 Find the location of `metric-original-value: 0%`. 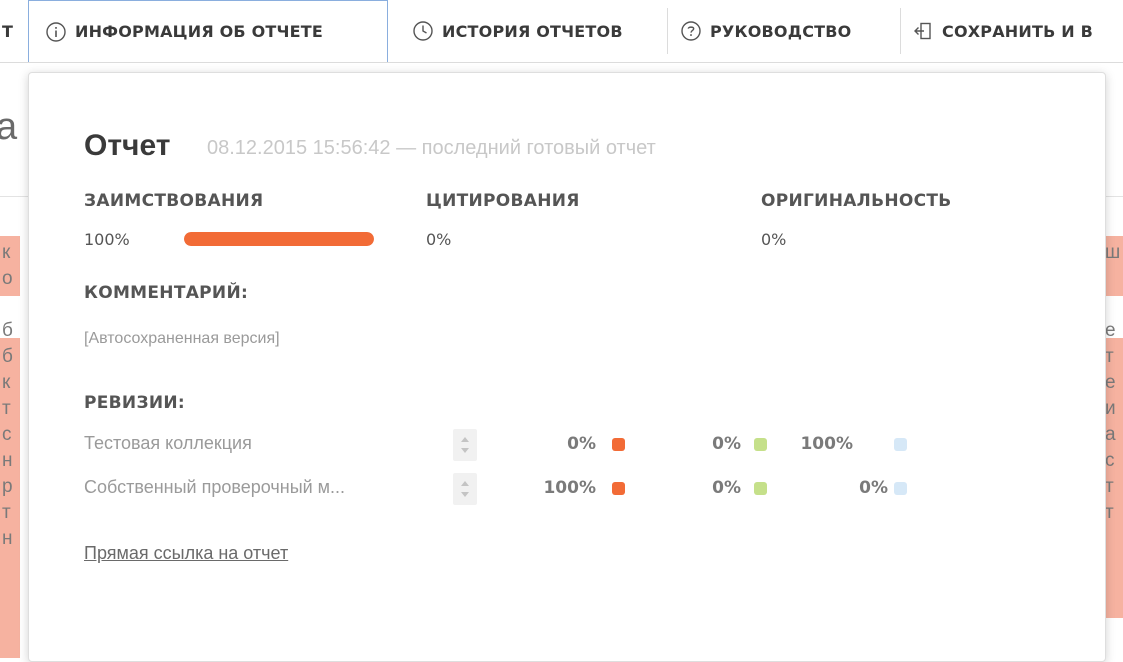

metric-original-value: 0% is located at coordinates (774, 239).